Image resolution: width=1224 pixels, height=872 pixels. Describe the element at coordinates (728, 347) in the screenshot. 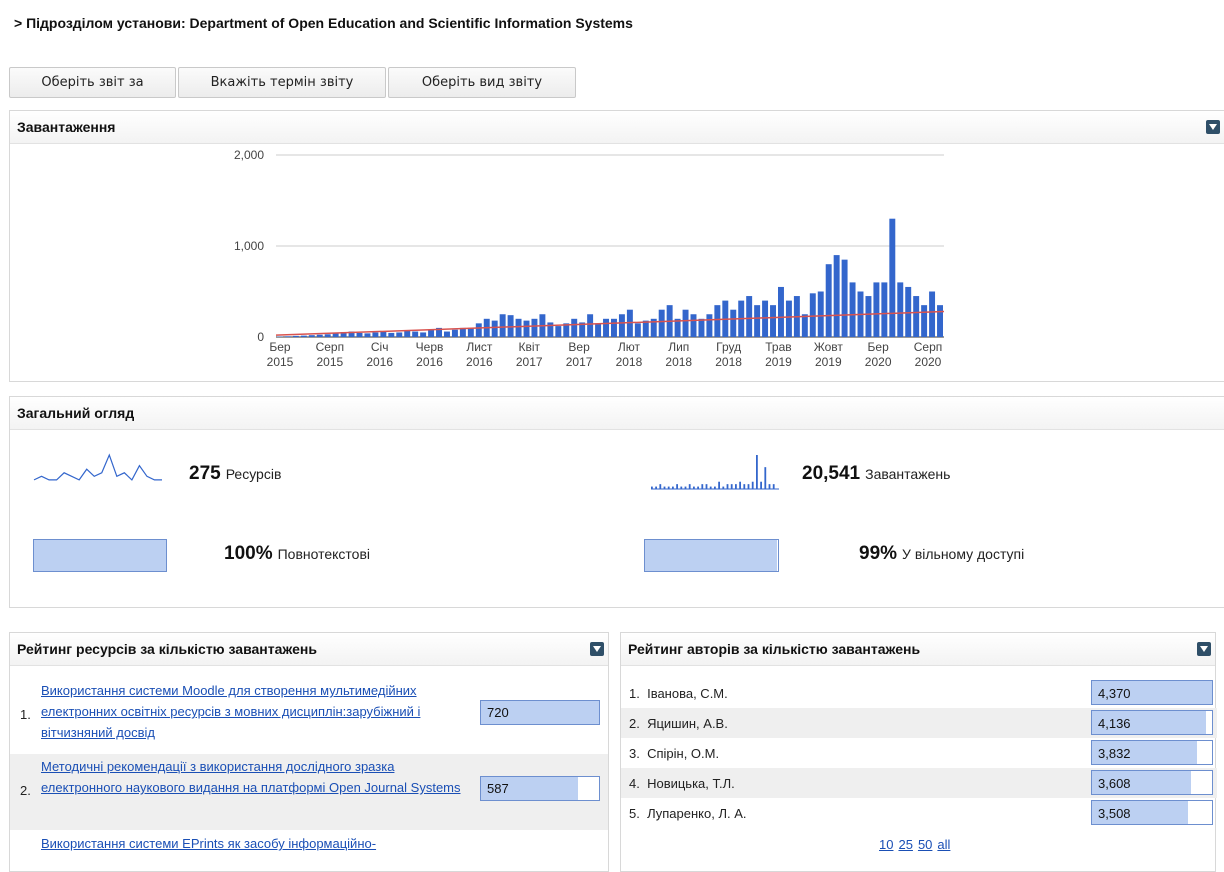

I see `x-tick-label: Груд` at that location.